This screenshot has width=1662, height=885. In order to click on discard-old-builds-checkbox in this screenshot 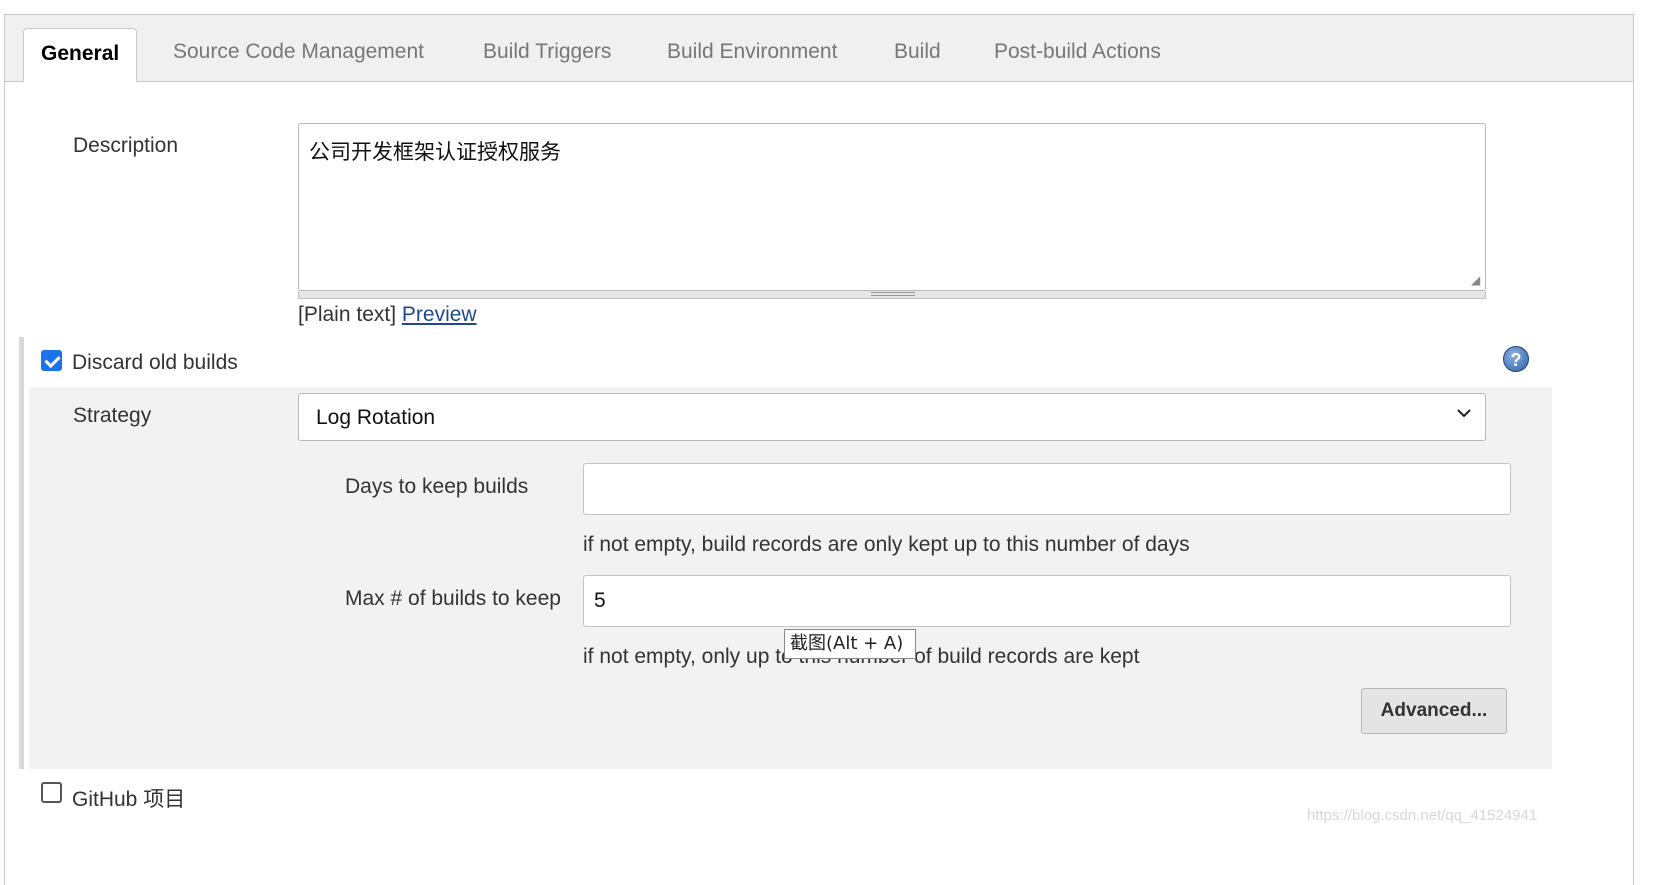, I will do `click(51, 360)`.